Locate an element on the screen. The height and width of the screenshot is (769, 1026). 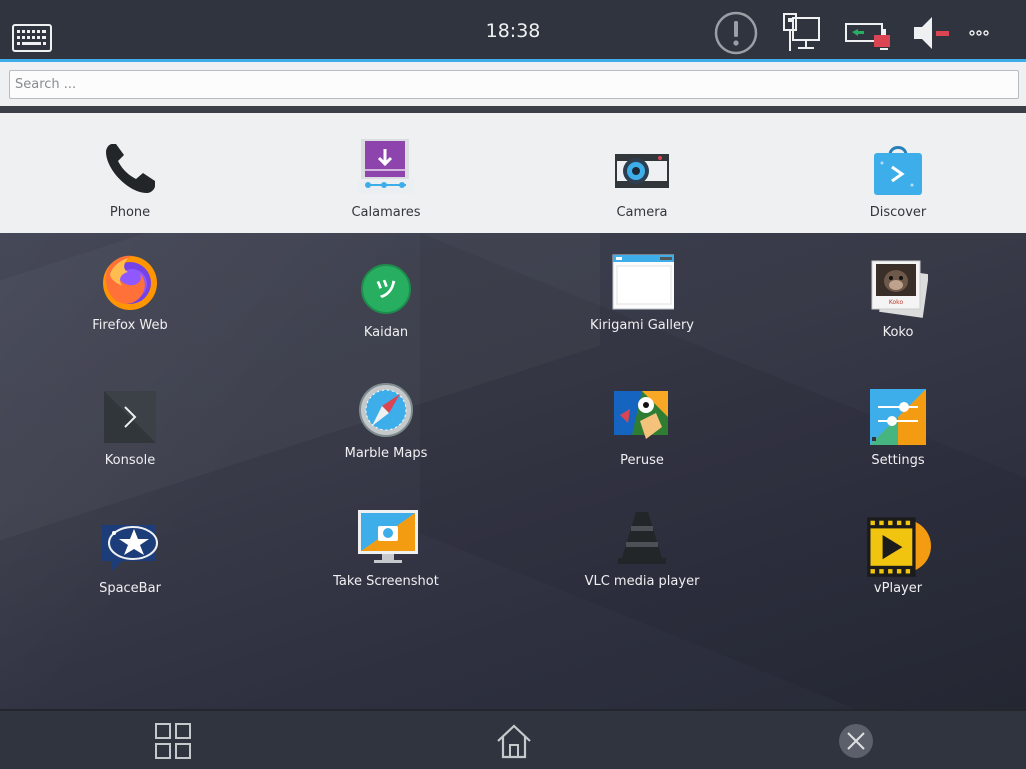
navigation-panel is located at coordinates (513, 739).